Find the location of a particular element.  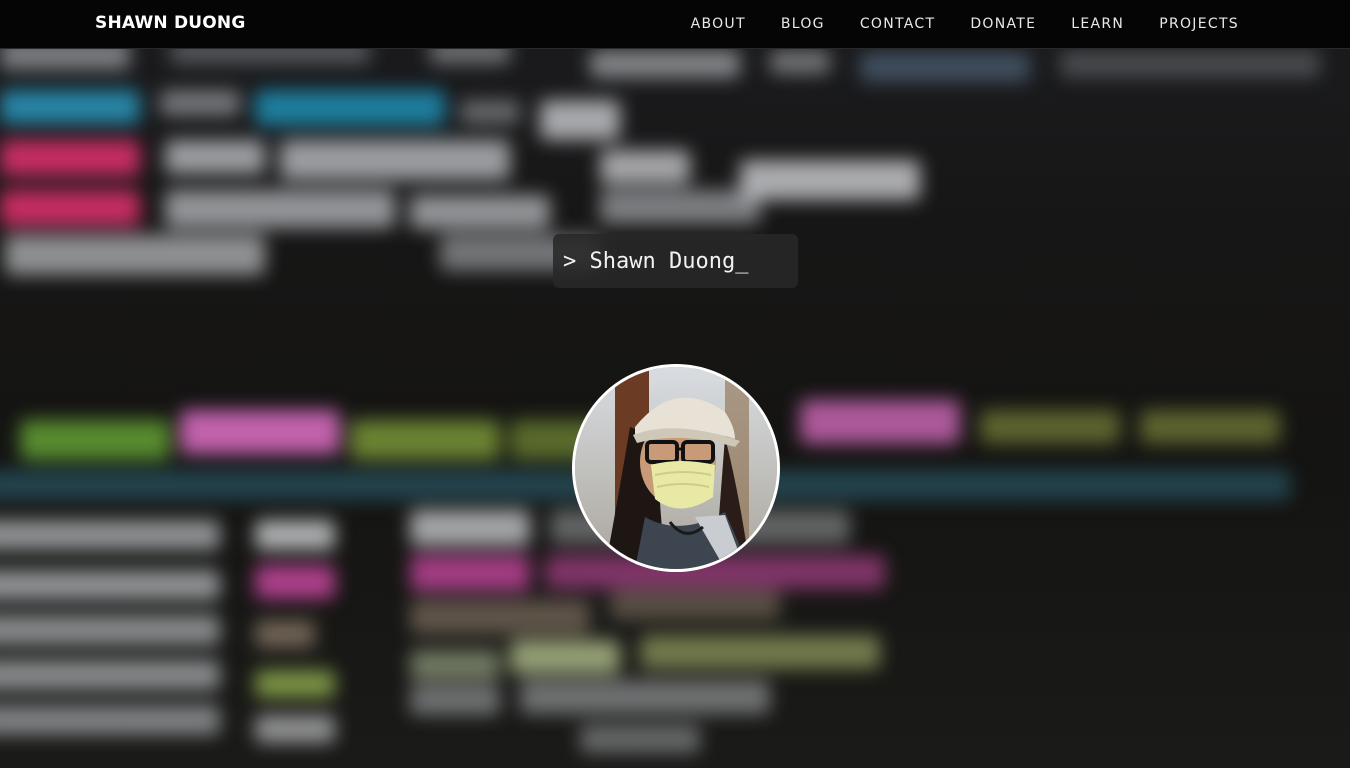

nav-link-donate: DONATE is located at coordinates (1003, 24).